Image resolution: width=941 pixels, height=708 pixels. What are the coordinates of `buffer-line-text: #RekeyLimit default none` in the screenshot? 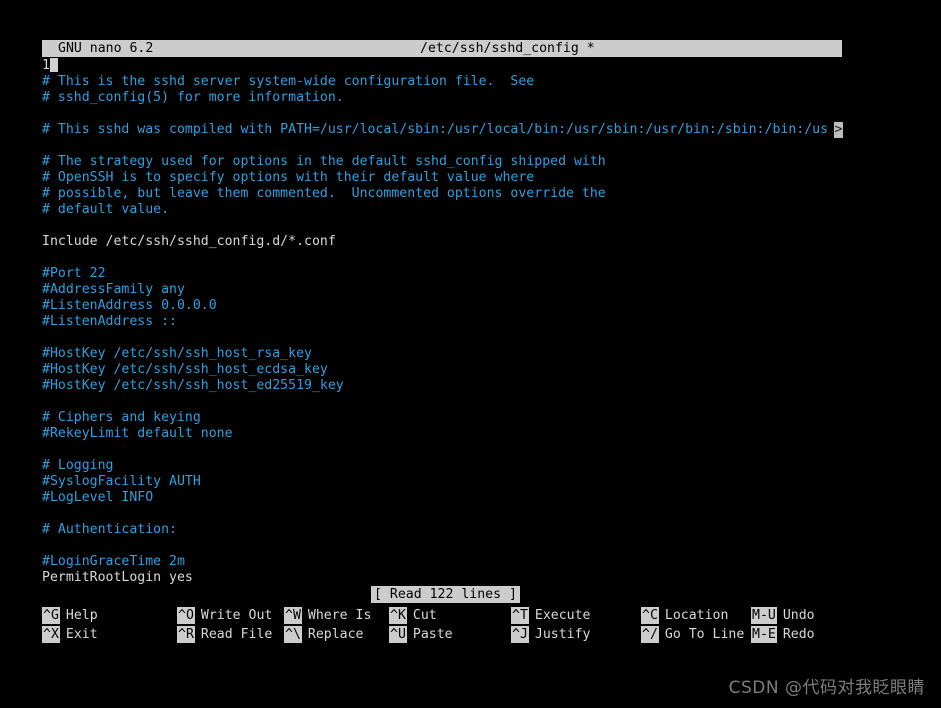 It's located at (137, 433).